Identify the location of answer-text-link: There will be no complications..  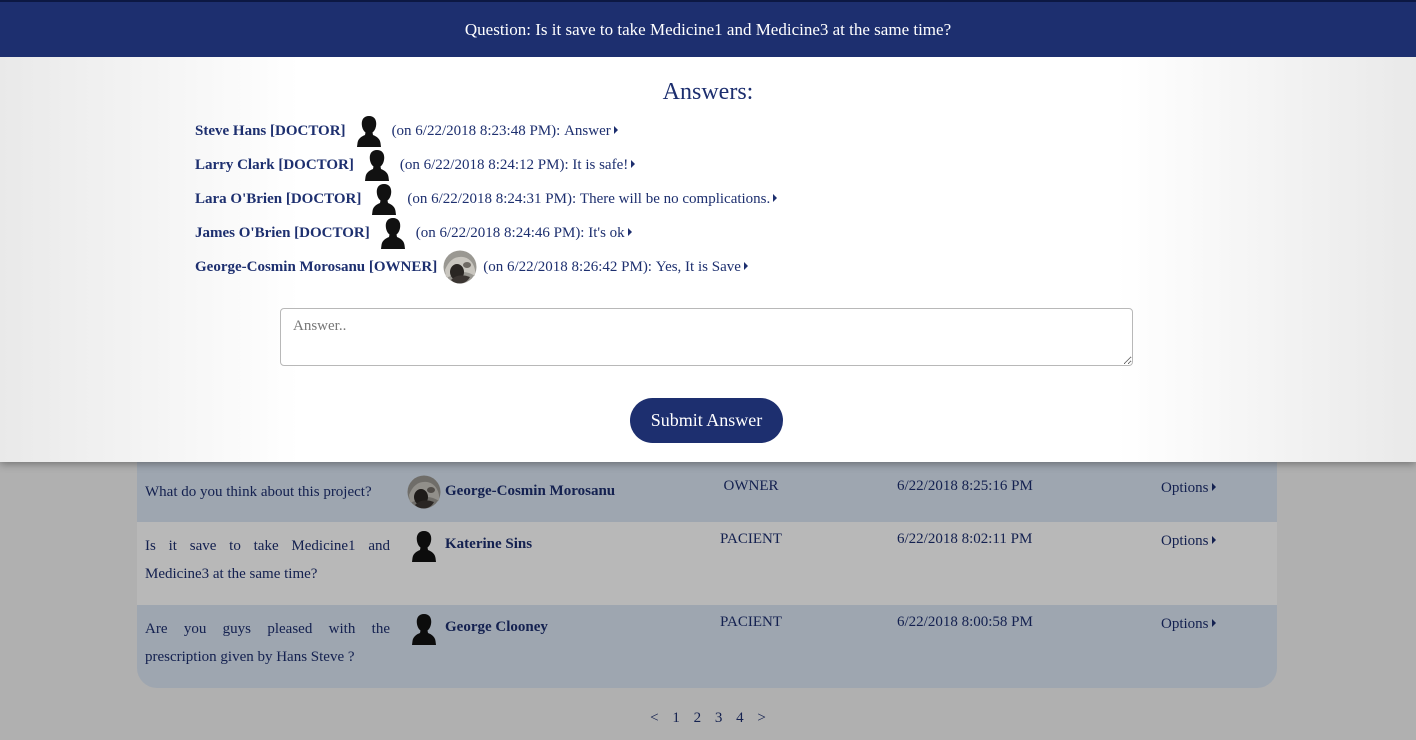
(678, 199).